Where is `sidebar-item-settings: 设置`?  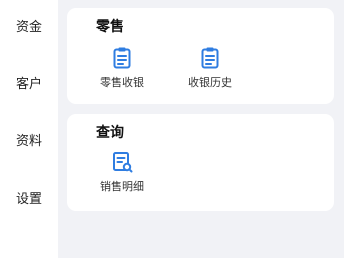
sidebar-item-settings: 设置 is located at coordinates (29, 197).